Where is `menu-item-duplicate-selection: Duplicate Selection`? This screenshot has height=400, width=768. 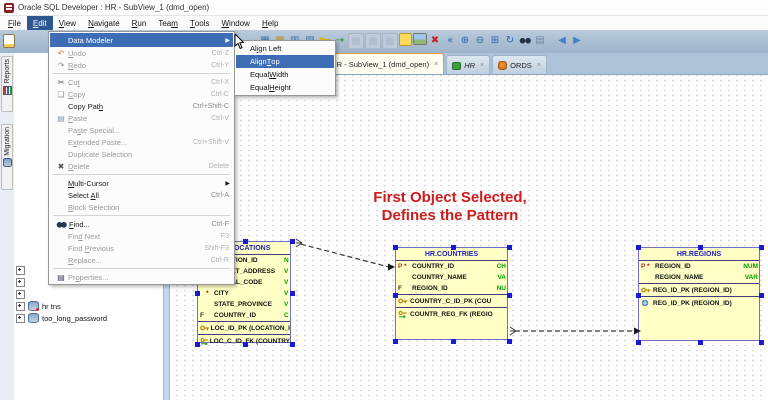 menu-item-duplicate-selection: Duplicate Selection is located at coordinates (141, 154).